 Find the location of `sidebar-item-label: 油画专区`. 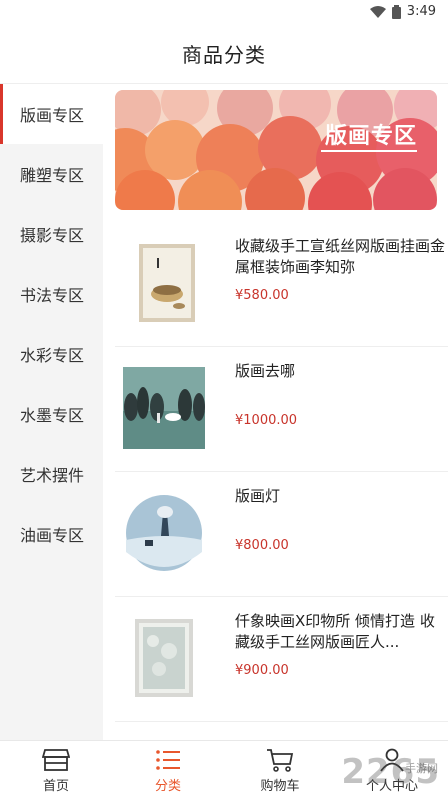

sidebar-item-label: 油画专区 is located at coordinates (52, 535).